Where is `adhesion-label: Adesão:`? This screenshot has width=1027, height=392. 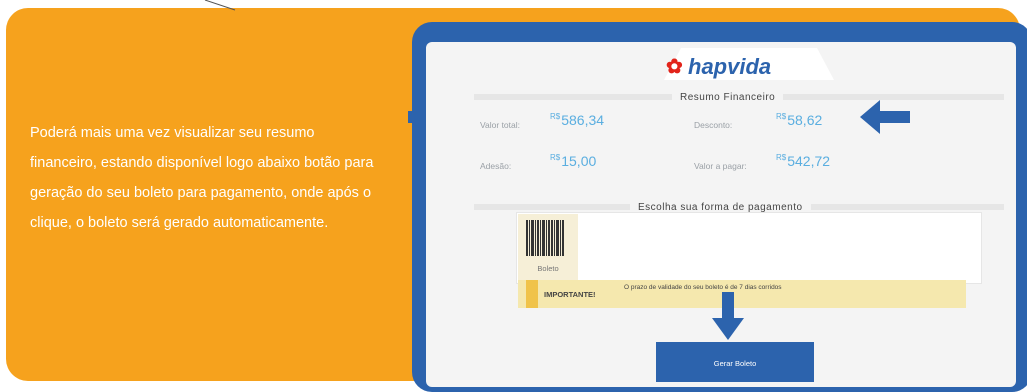
adhesion-label: Adesão: is located at coordinates (496, 166).